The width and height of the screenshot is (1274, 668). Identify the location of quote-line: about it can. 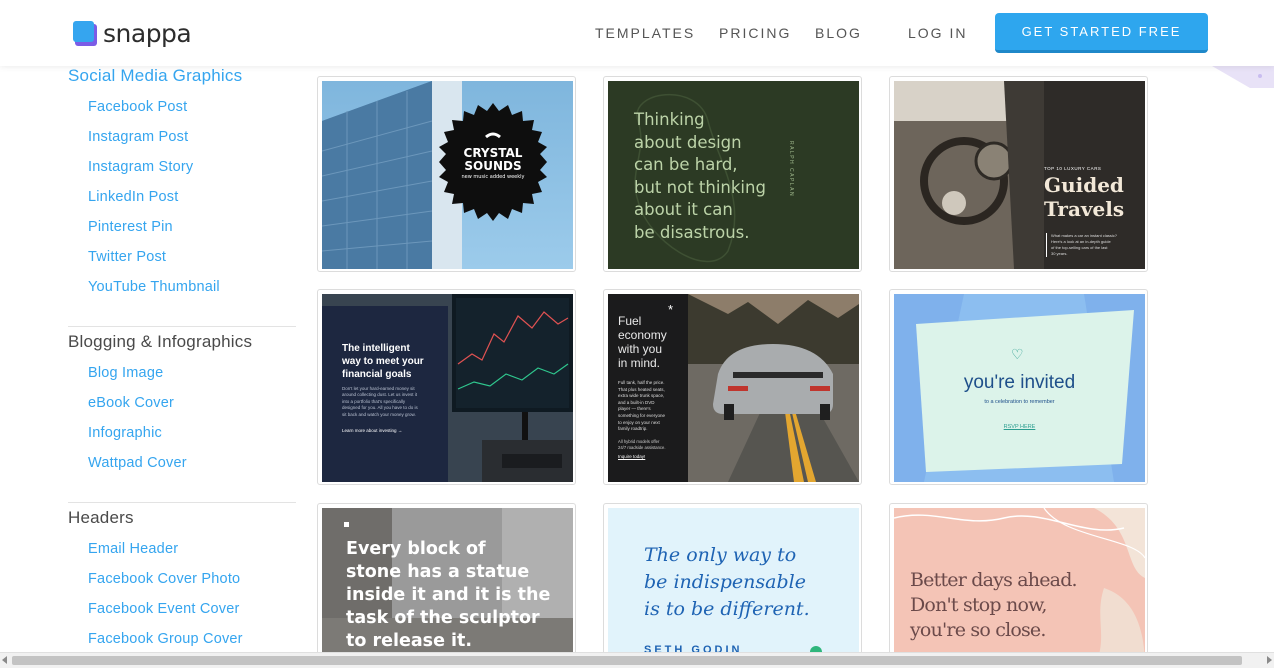
(683, 210).